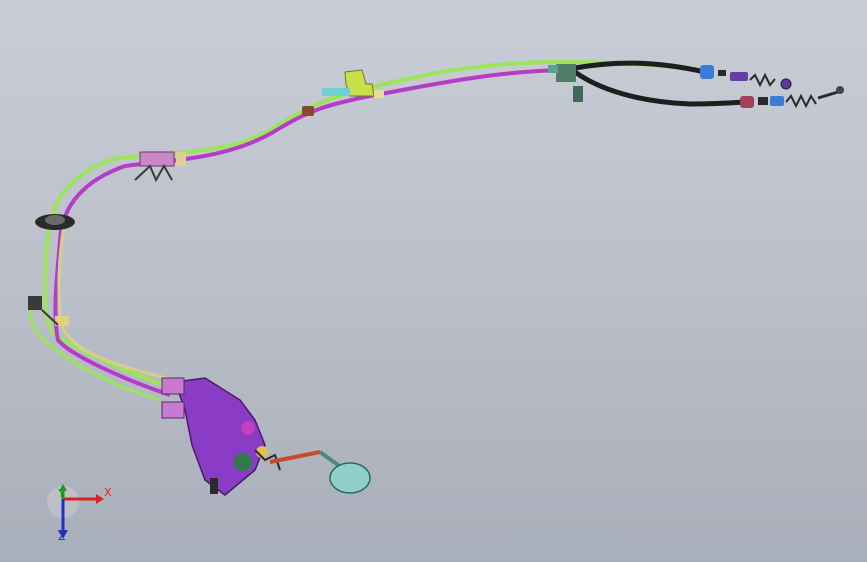  I want to click on x-axis-label: X, so click(108, 492).